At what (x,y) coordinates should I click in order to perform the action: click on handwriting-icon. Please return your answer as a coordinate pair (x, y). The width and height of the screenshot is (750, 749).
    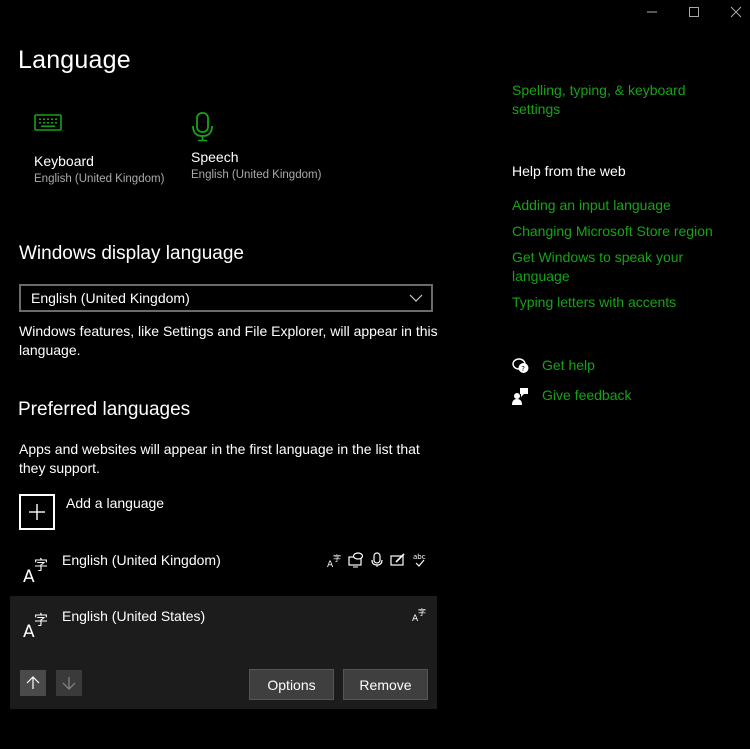
    Looking at the image, I should click on (398, 560).